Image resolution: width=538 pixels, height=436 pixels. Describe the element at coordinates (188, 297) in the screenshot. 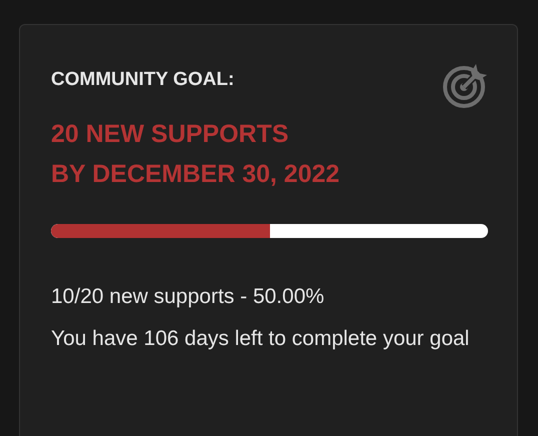

I see `progress-summary: 10/20 new supports - 50.00%` at that location.